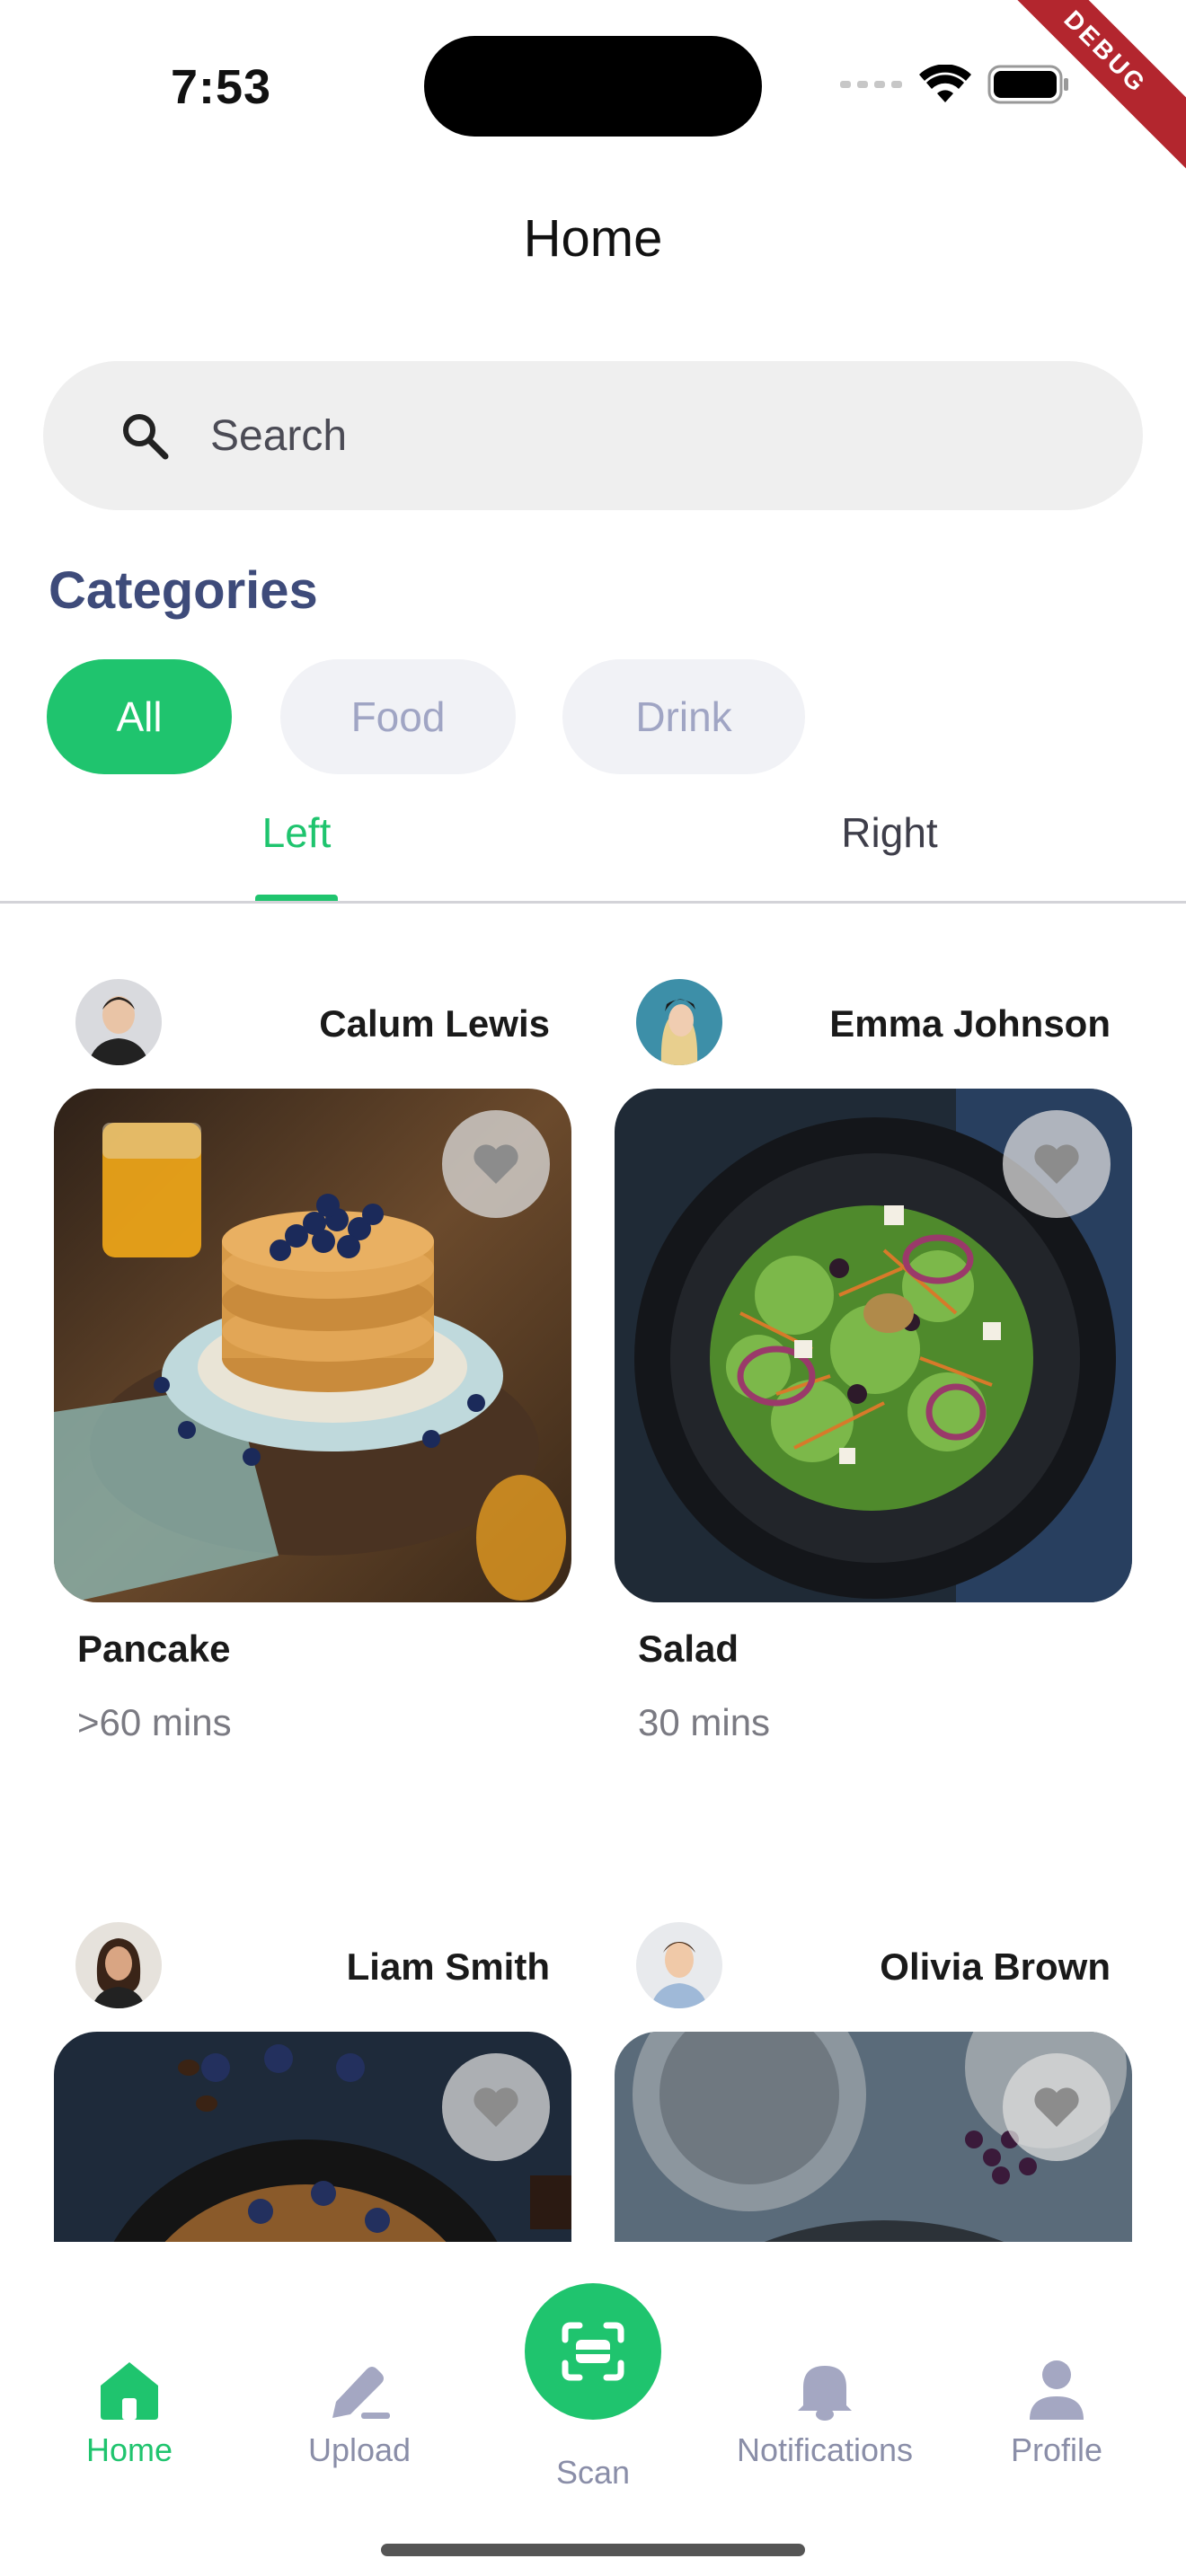 This screenshot has height=2576, width=1186. I want to click on recipe-author: Emma Johnson, so click(970, 1023).